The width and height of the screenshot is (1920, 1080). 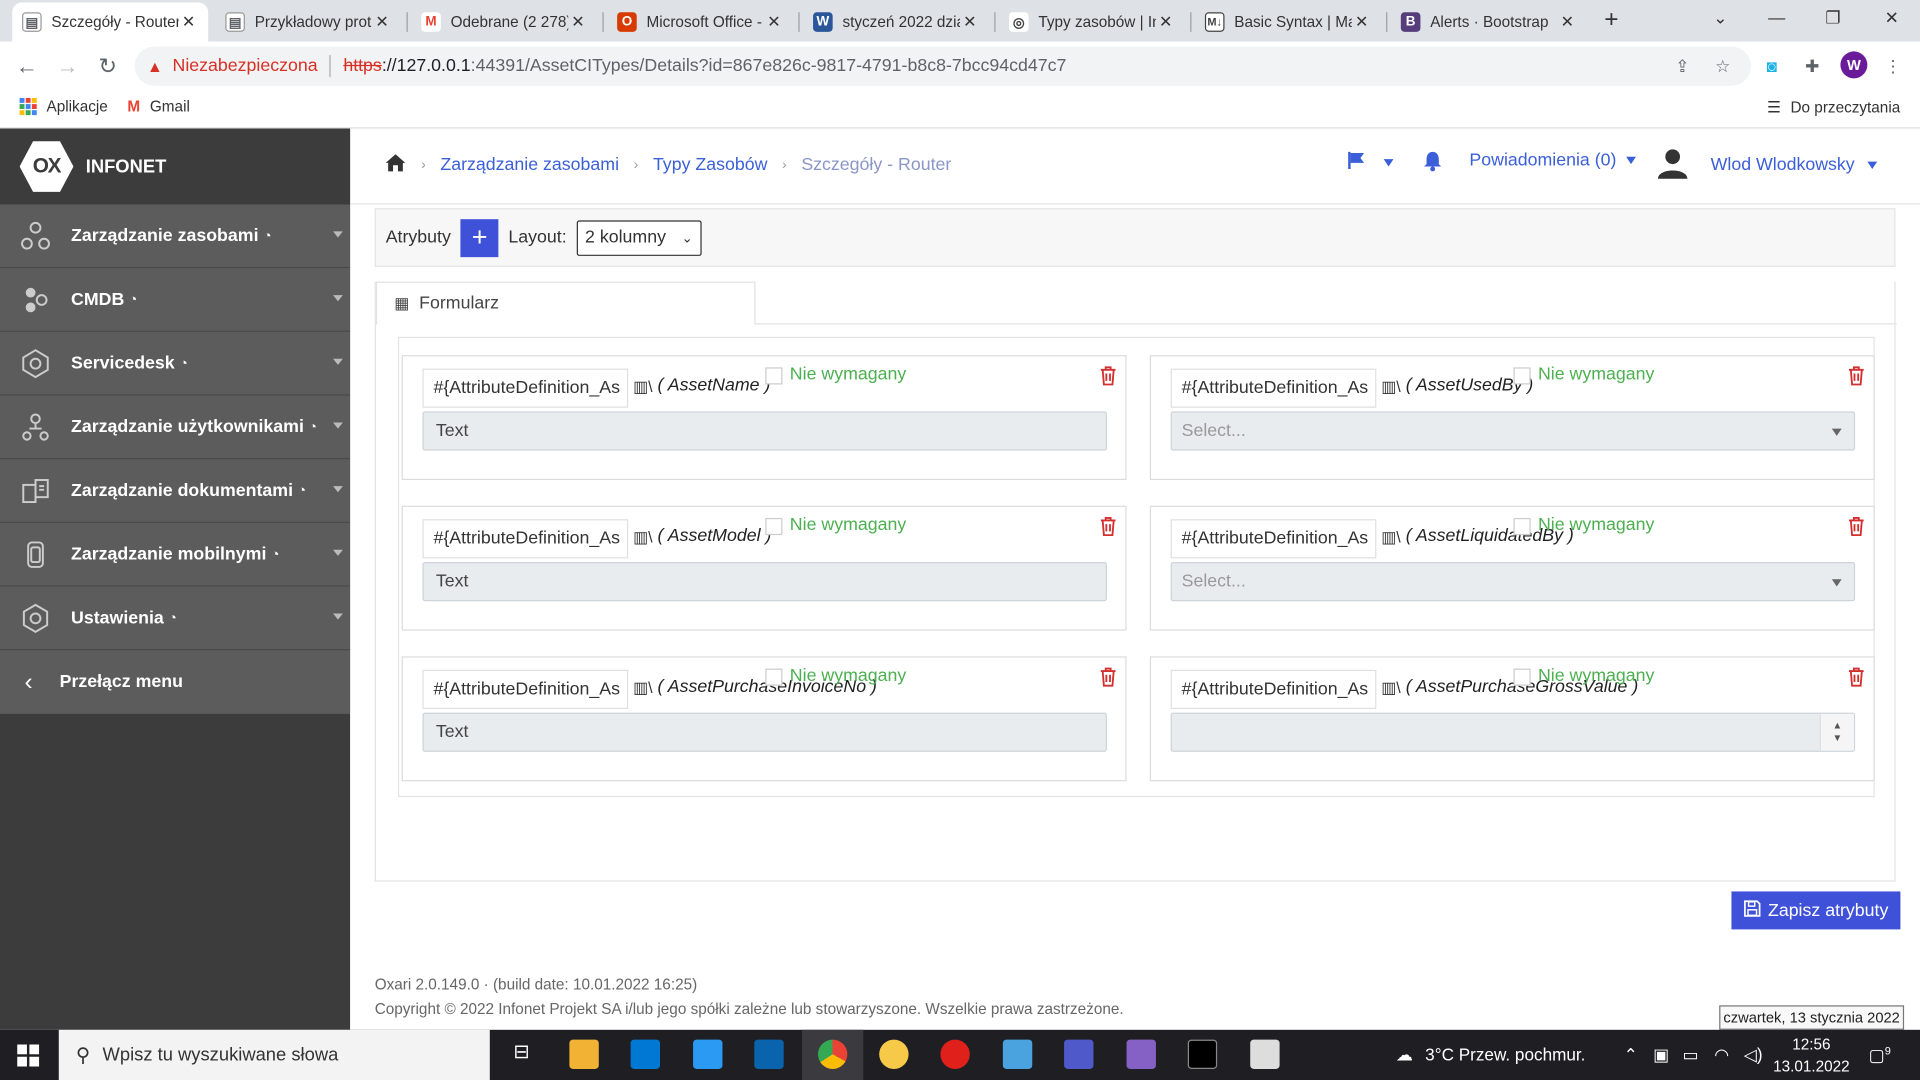 What do you see at coordinates (1776, 17) in the screenshot?
I see `minimize-button: —` at bounding box center [1776, 17].